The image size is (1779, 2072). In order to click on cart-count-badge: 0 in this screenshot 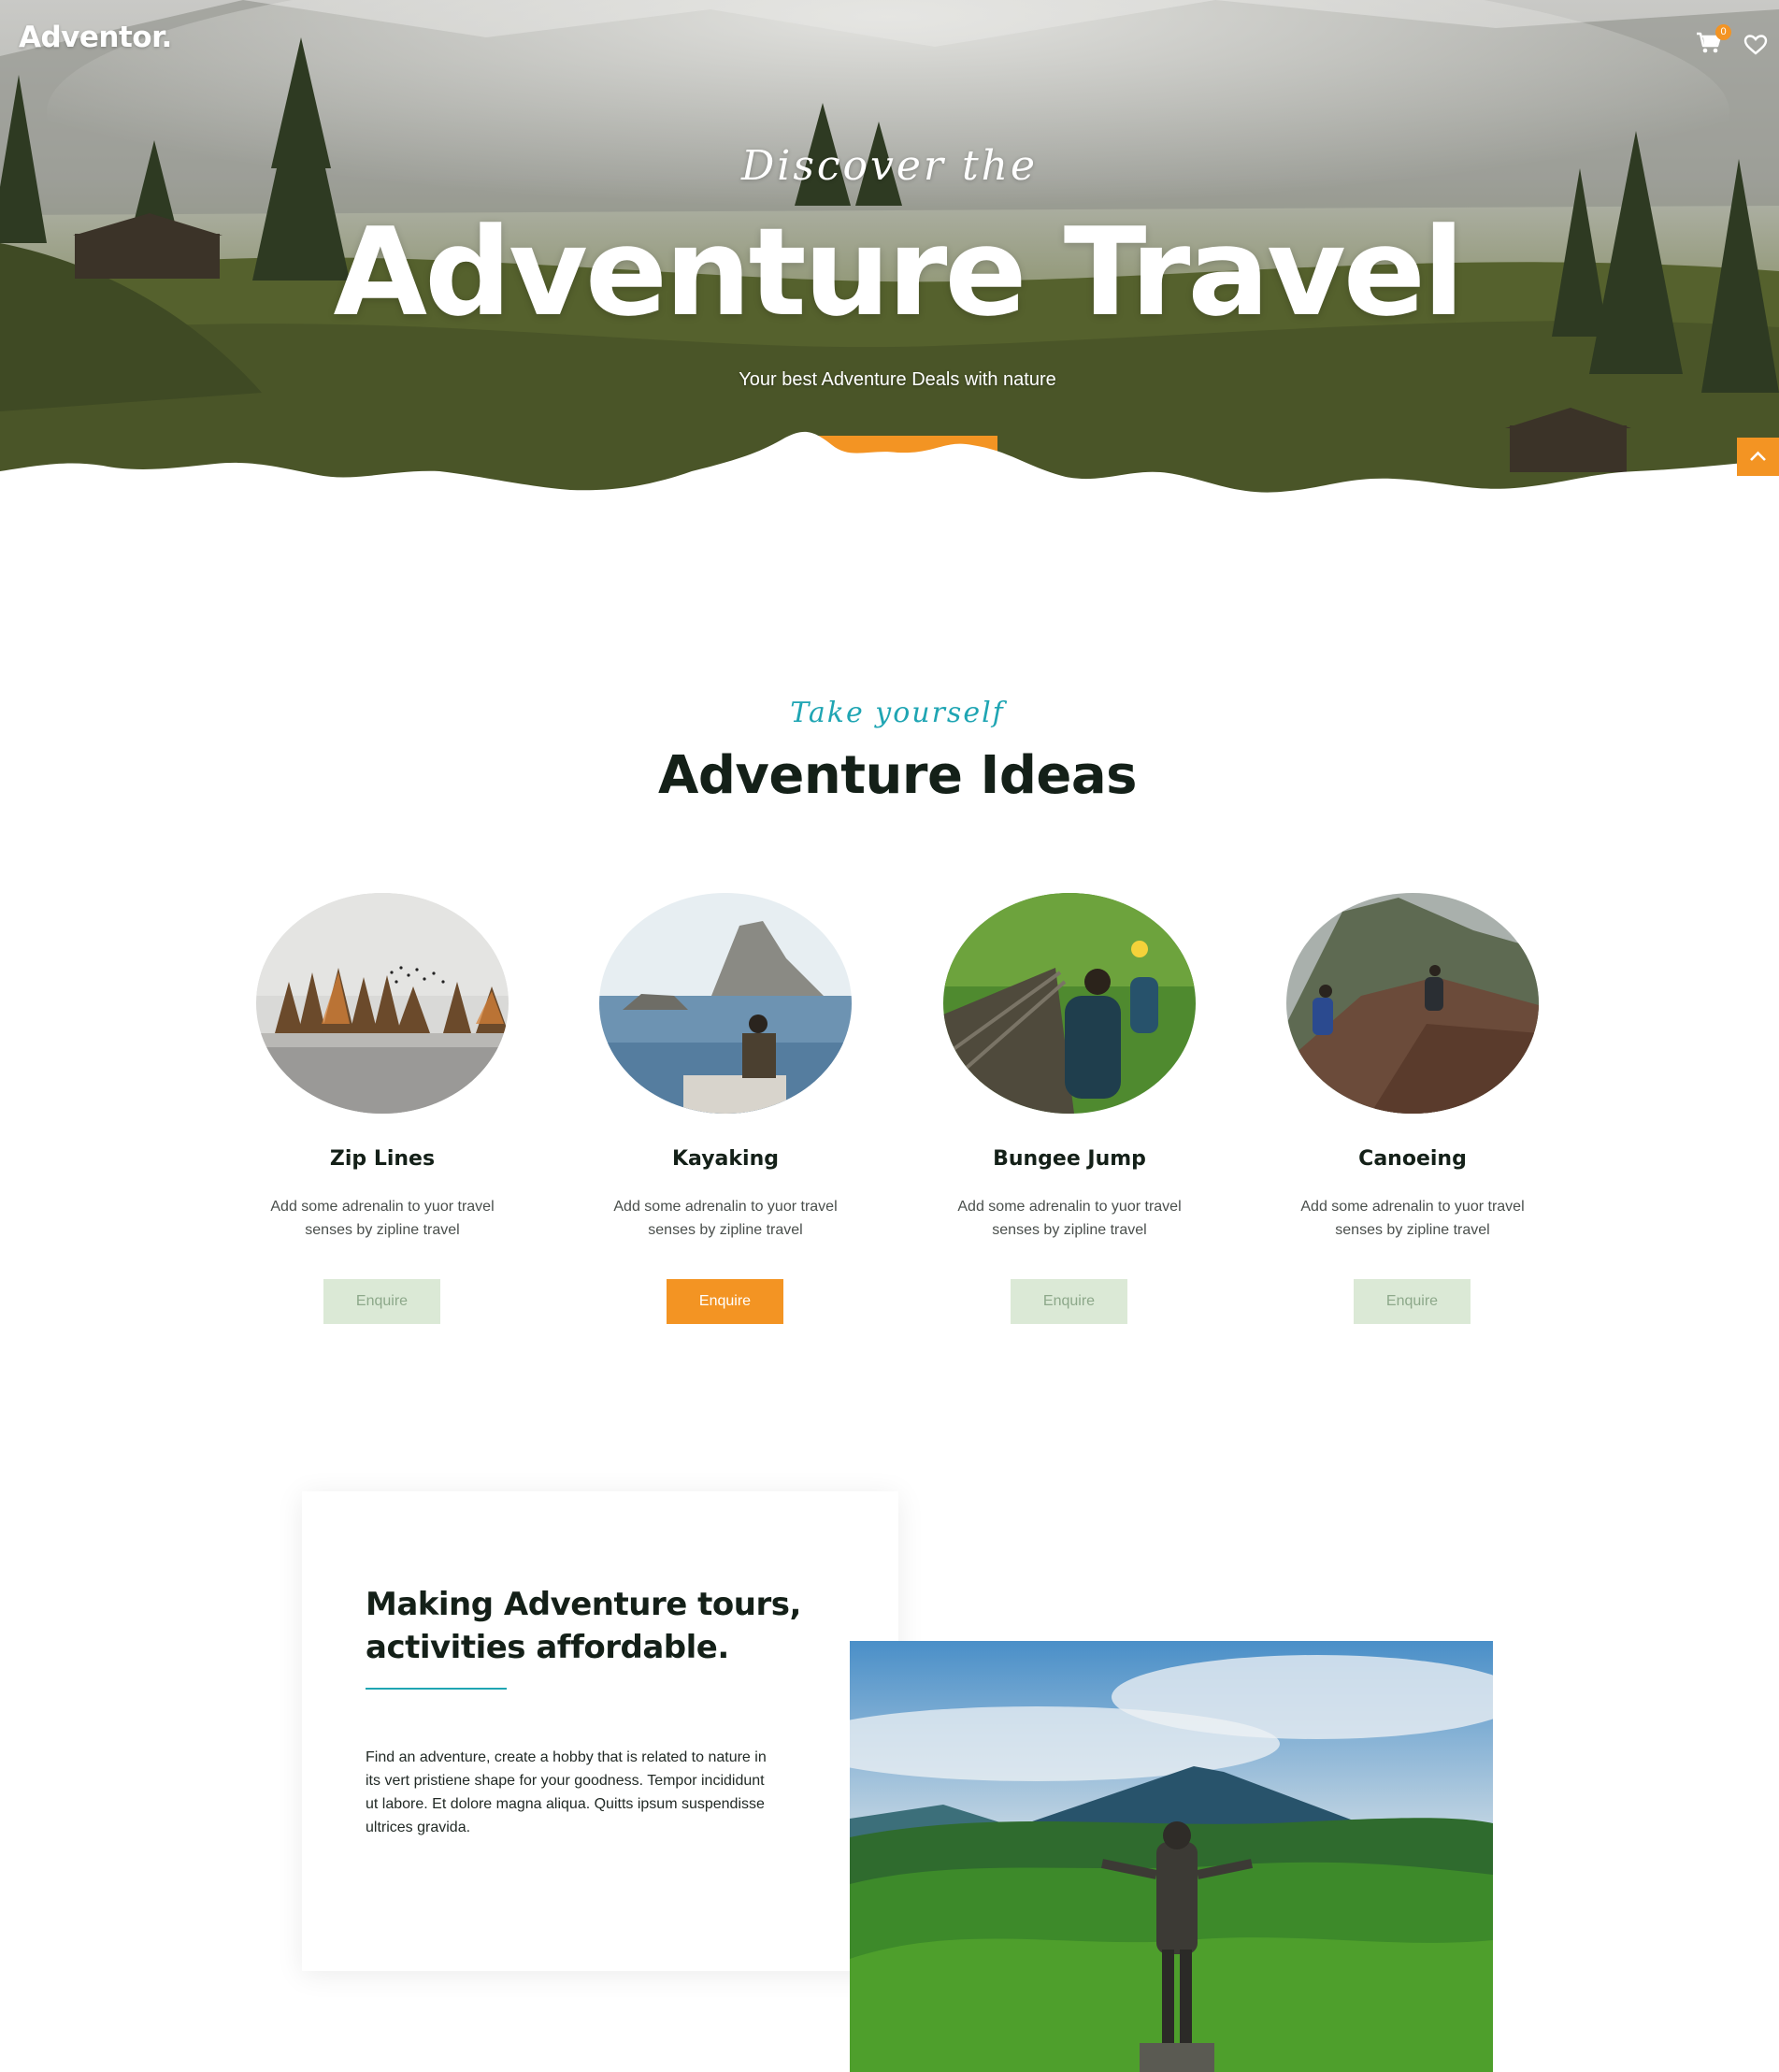, I will do `click(1723, 32)`.